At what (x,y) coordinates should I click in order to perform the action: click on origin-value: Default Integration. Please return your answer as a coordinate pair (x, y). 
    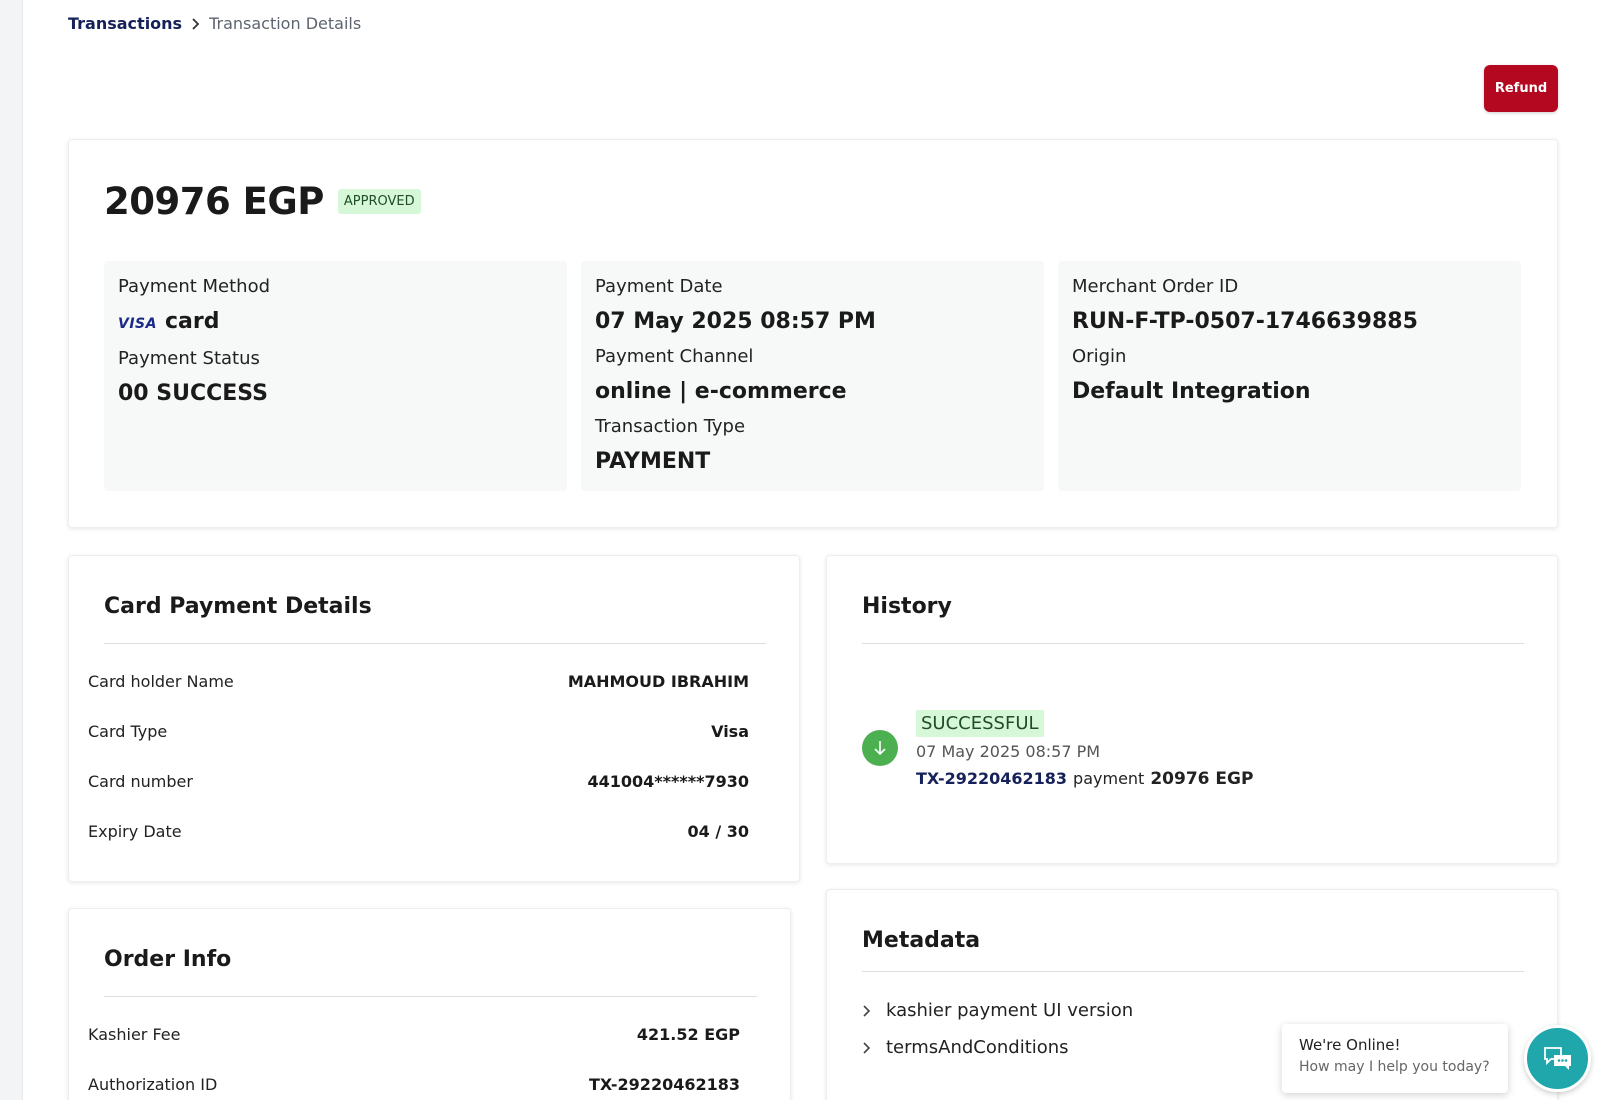
    Looking at the image, I should click on (1191, 391).